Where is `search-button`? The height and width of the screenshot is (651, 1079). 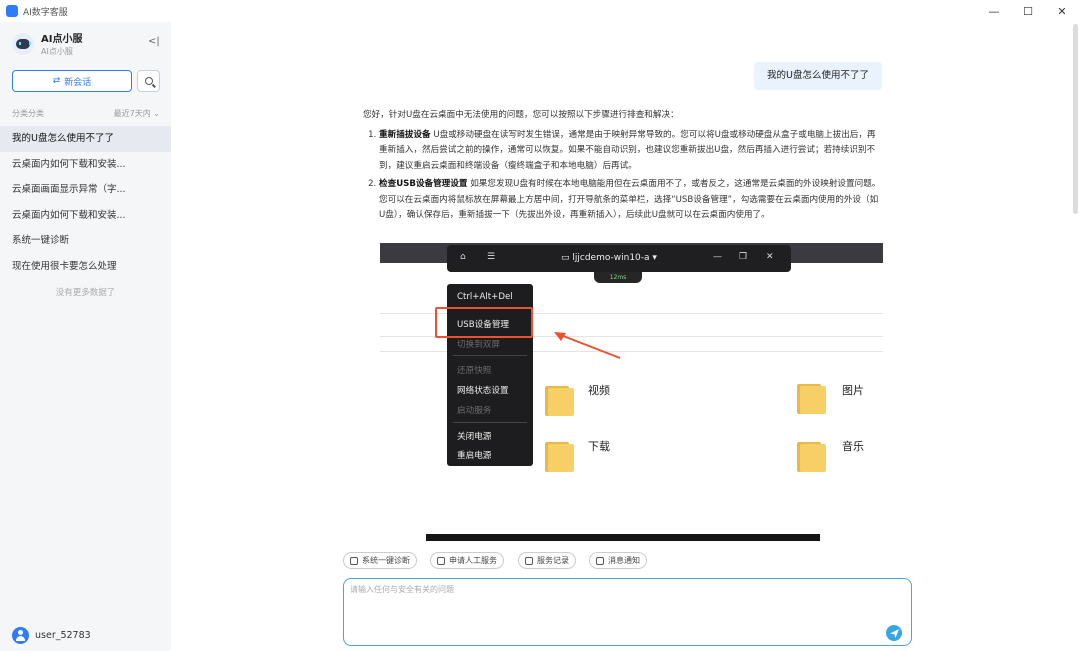
search-button is located at coordinates (148, 81).